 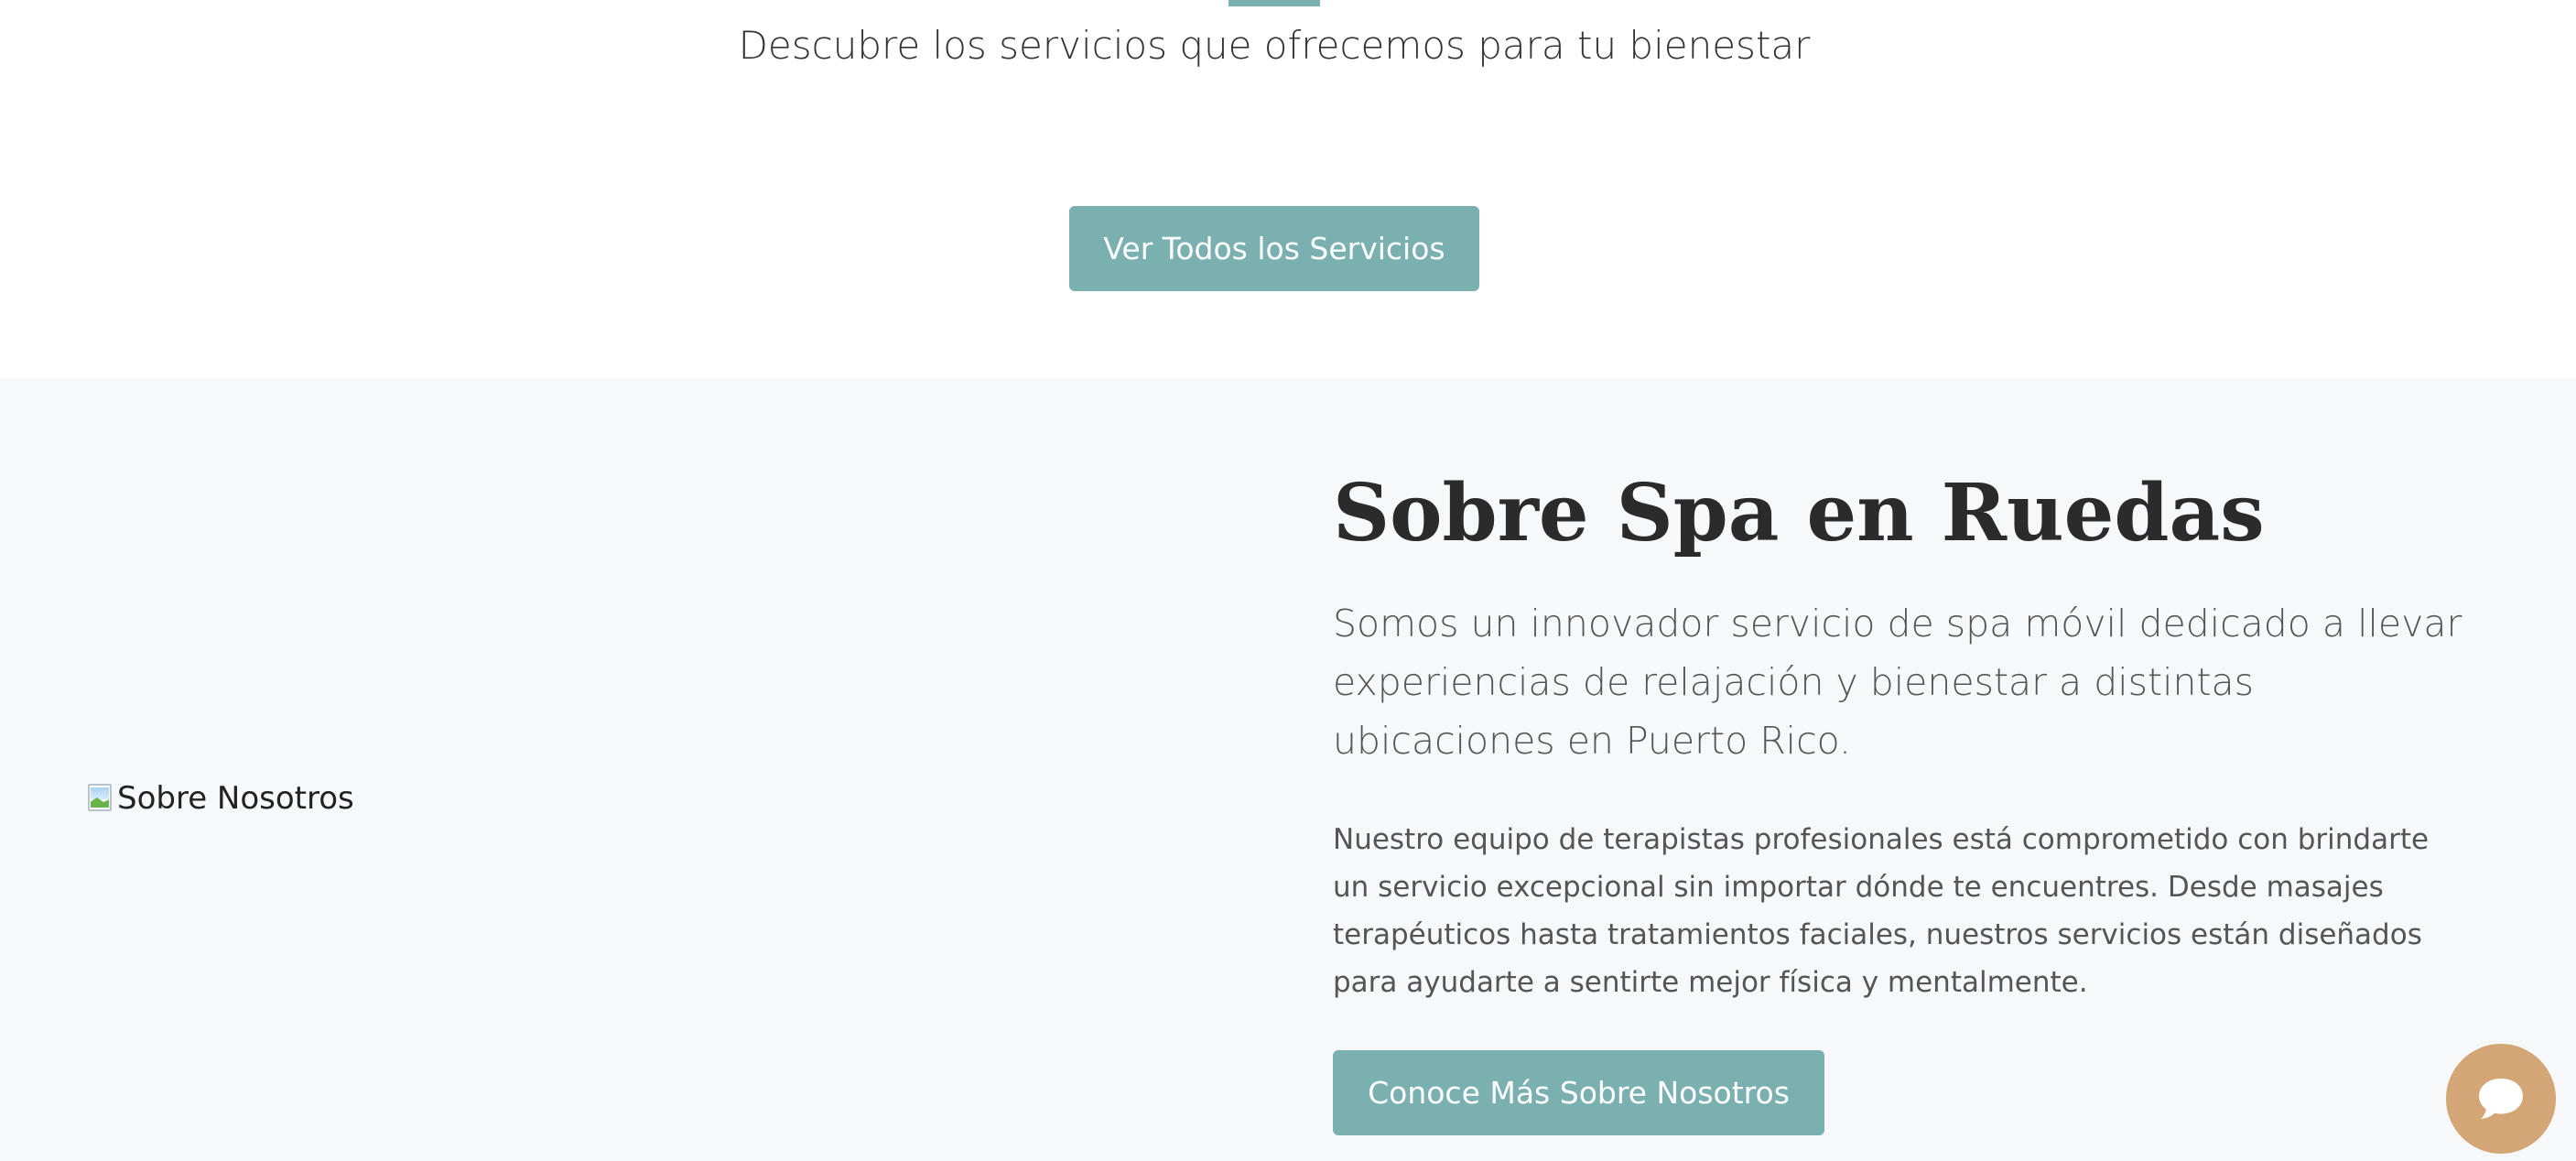 I want to click on view-all-services-button: Ver Todos los Servicios, so click(x=1274, y=248).